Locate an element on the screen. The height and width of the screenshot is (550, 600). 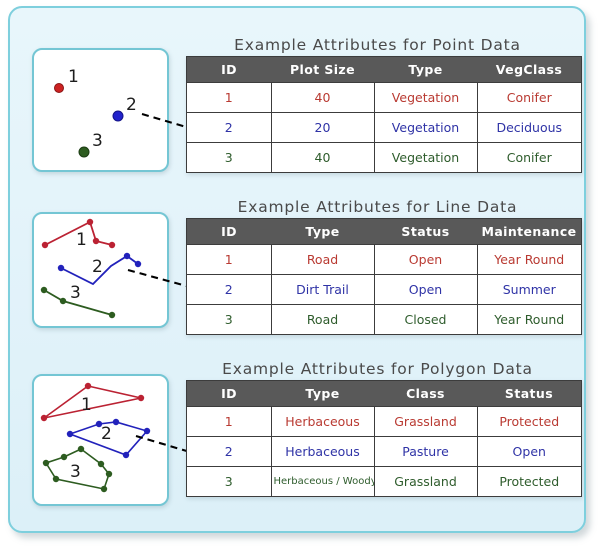
line-table-header-row: ID Type Status Maintenance is located at coordinates (384, 231).